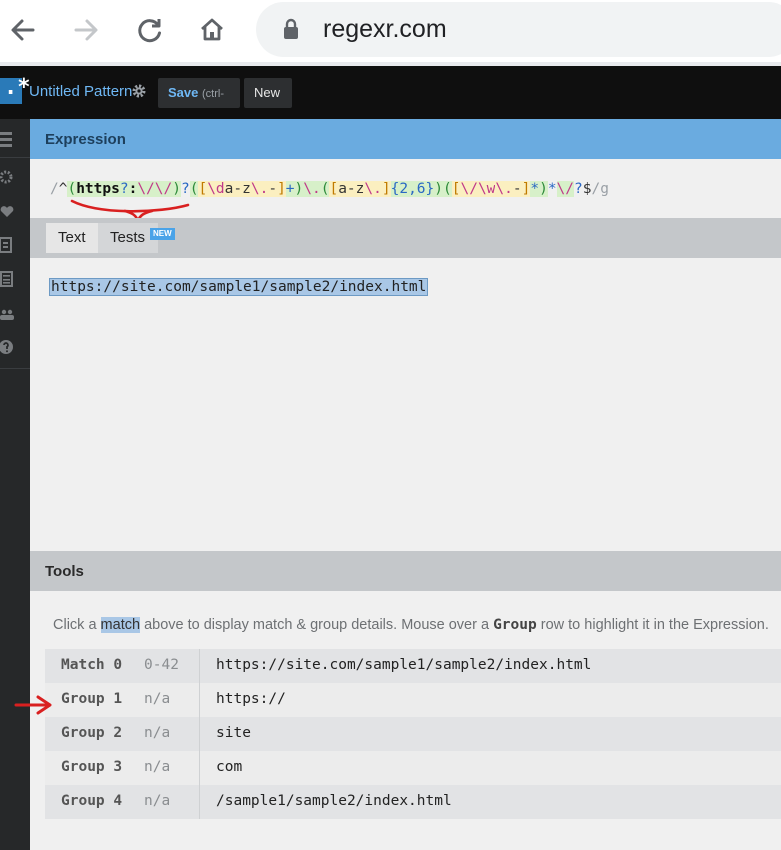 Image resolution: width=781 pixels, height=850 pixels. I want to click on regex-token: :, so click(133, 189).